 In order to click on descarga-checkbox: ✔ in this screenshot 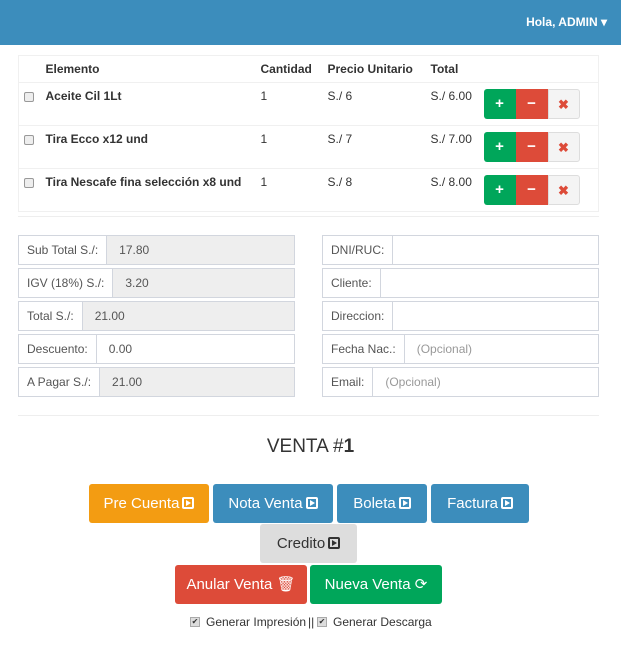, I will do `click(322, 622)`.